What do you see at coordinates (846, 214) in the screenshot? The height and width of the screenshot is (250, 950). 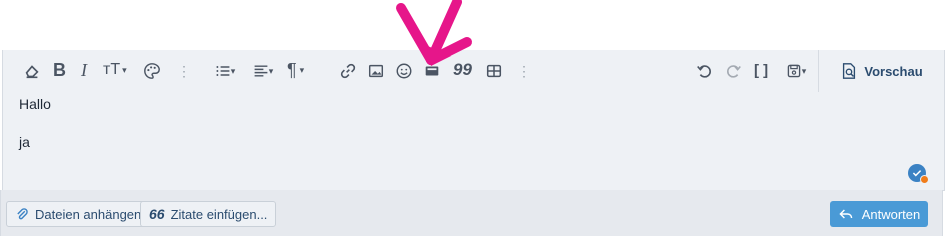 I see `reply-icon` at bounding box center [846, 214].